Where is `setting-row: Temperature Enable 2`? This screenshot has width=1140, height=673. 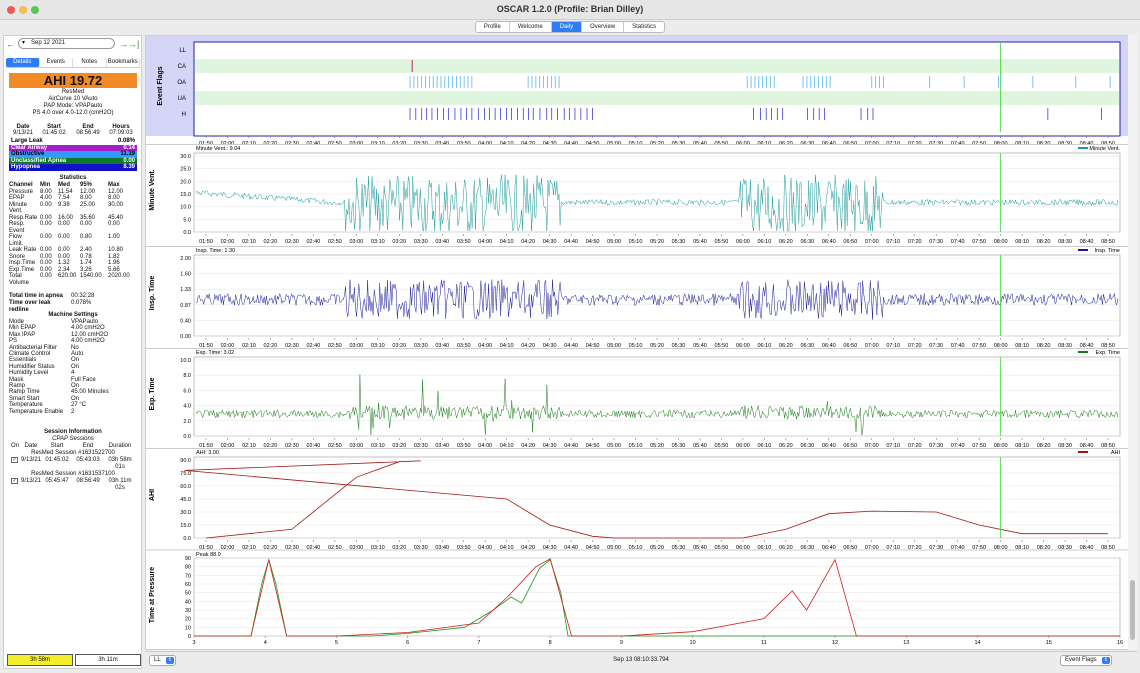
setting-row: Temperature Enable 2 is located at coordinates (73, 412).